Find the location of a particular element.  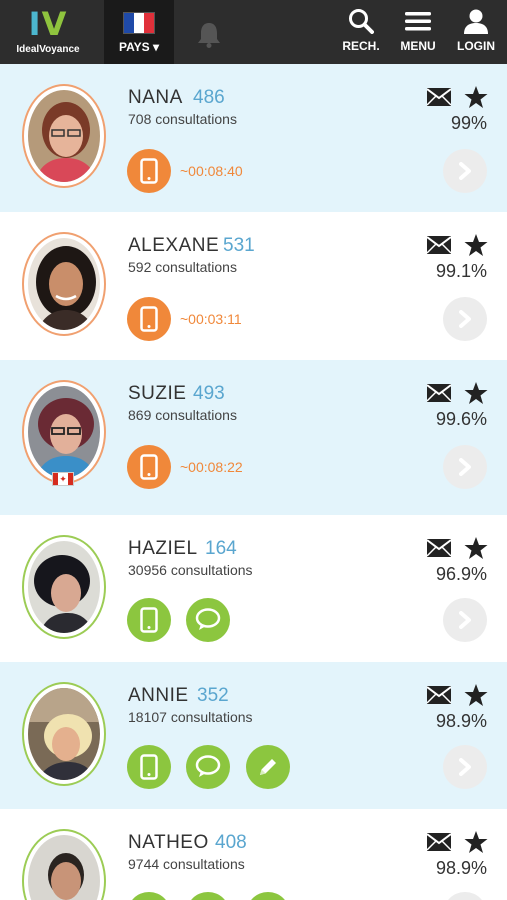

top-bar: IV IdealVoyance PAYS ▾ RECH. MENU LOGIN is located at coordinates (253, 32).